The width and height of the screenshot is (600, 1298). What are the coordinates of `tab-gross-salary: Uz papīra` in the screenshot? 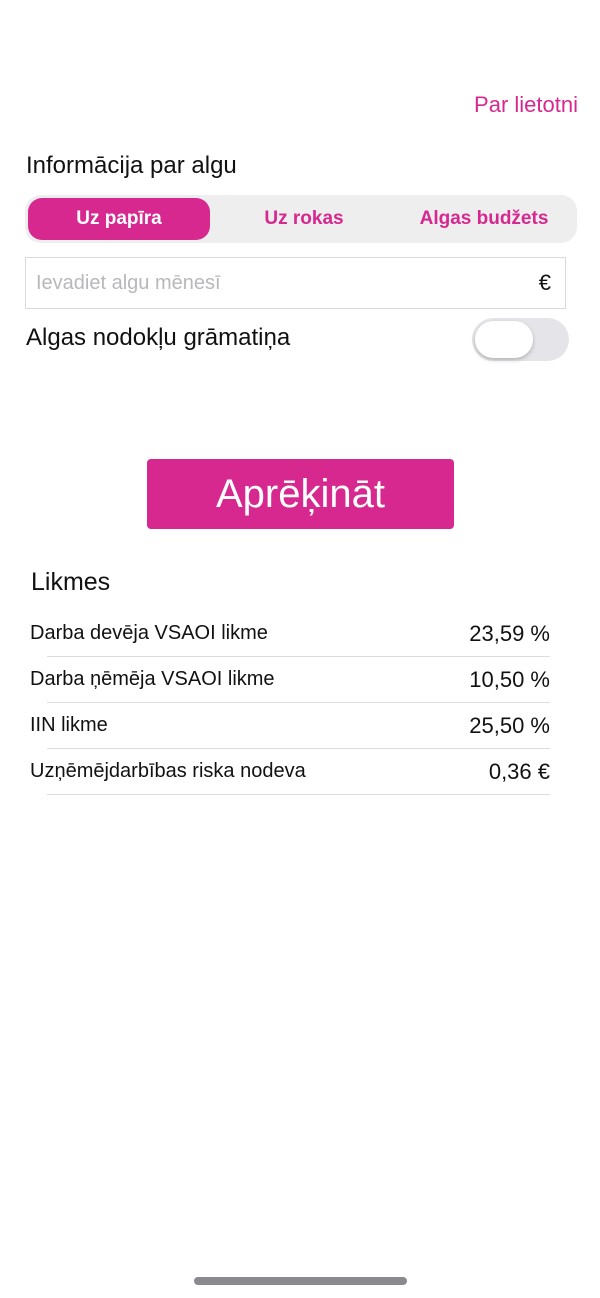 It's located at (119, 219).